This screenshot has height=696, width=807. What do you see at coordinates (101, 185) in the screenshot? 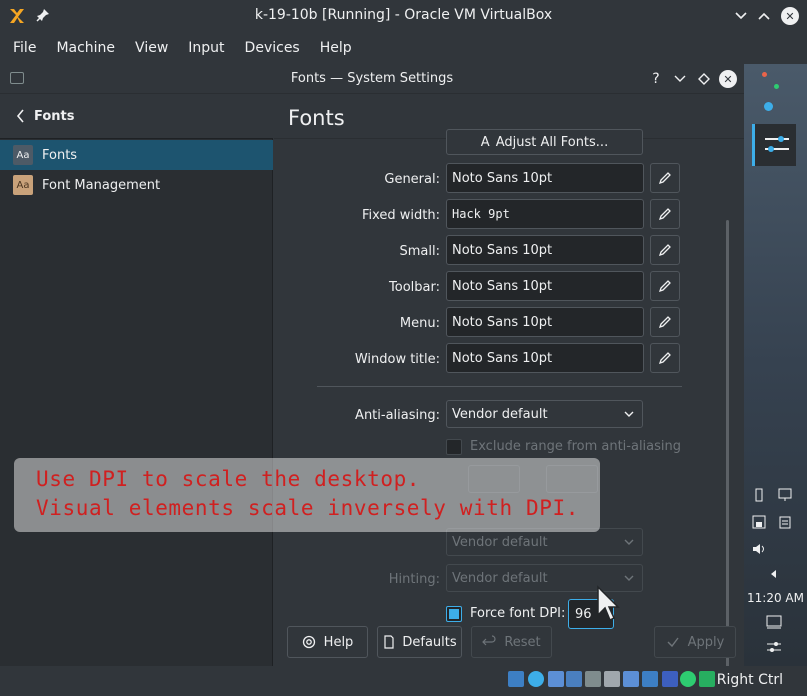
I see `sidebar-item-label: Font Management` at bounding box center [101, 185].